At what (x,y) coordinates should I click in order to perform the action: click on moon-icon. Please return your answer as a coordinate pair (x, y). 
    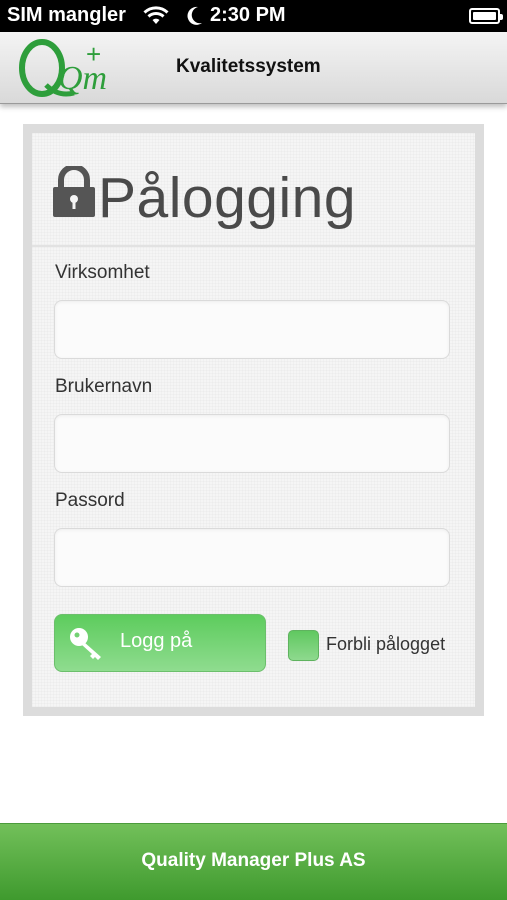
    Looking at the image, I should click on (195, 18).